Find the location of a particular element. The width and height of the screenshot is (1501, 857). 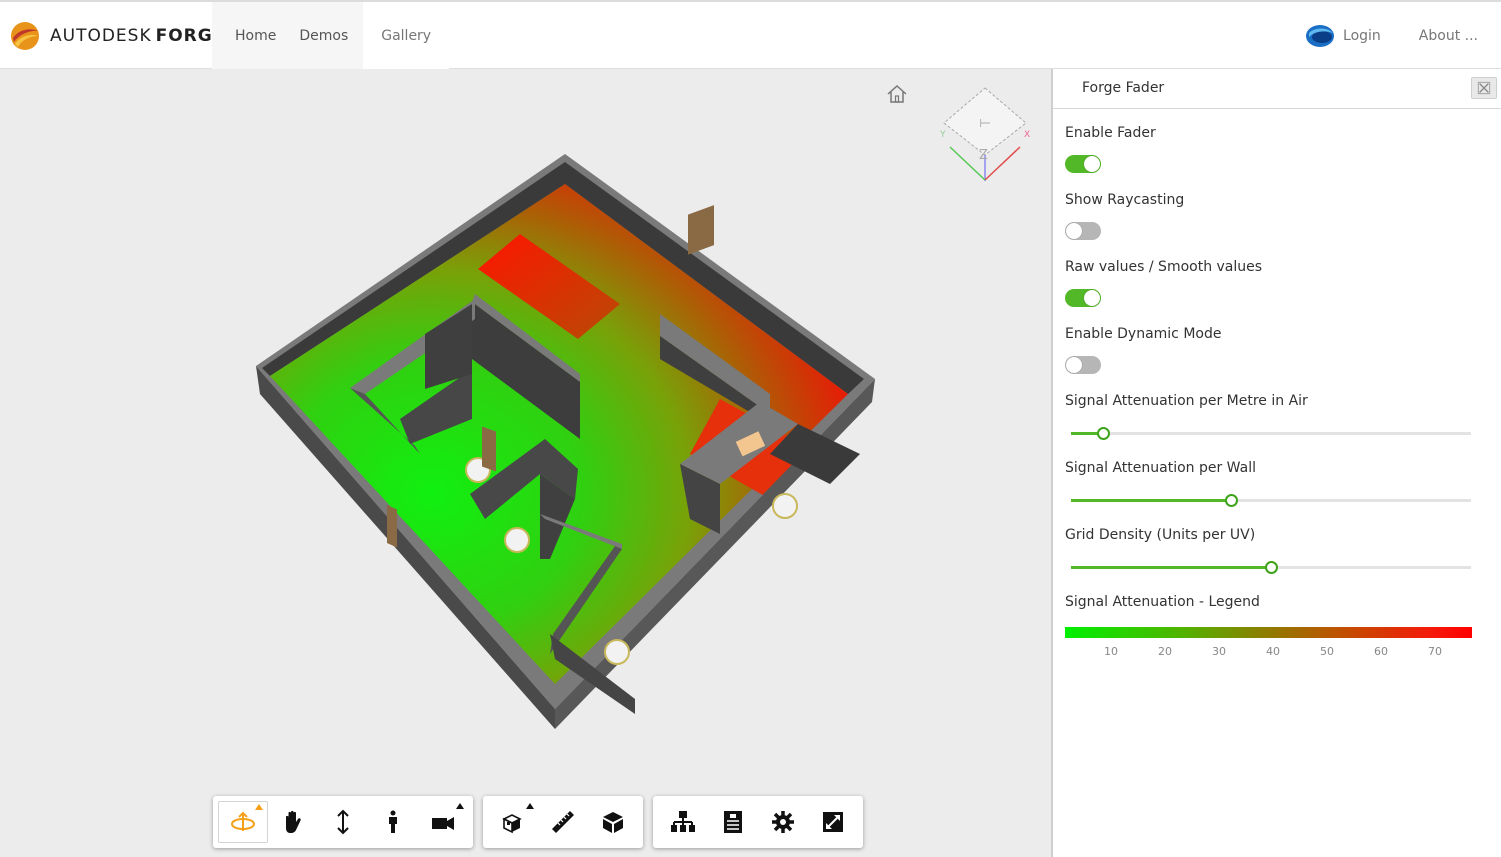

show-raycasting-toggle is located at coordinates (1083, 231).